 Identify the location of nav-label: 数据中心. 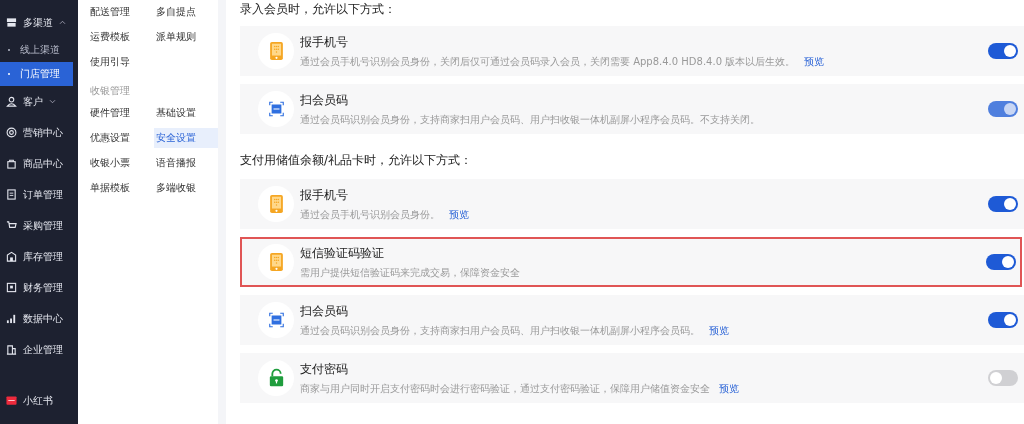
(43, 318).